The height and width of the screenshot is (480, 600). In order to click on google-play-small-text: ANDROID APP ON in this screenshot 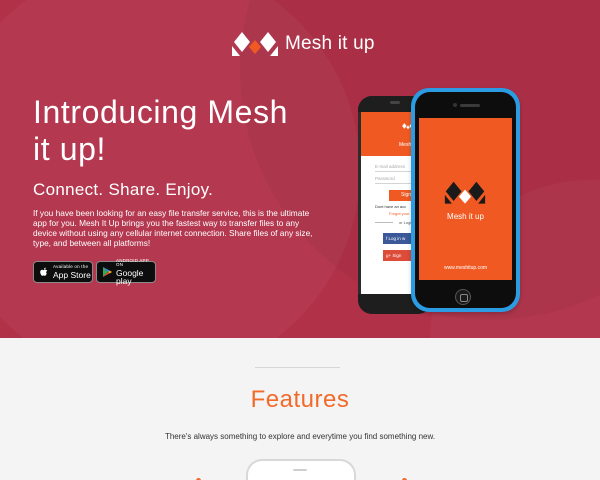, I will do `click(132, 262)`.